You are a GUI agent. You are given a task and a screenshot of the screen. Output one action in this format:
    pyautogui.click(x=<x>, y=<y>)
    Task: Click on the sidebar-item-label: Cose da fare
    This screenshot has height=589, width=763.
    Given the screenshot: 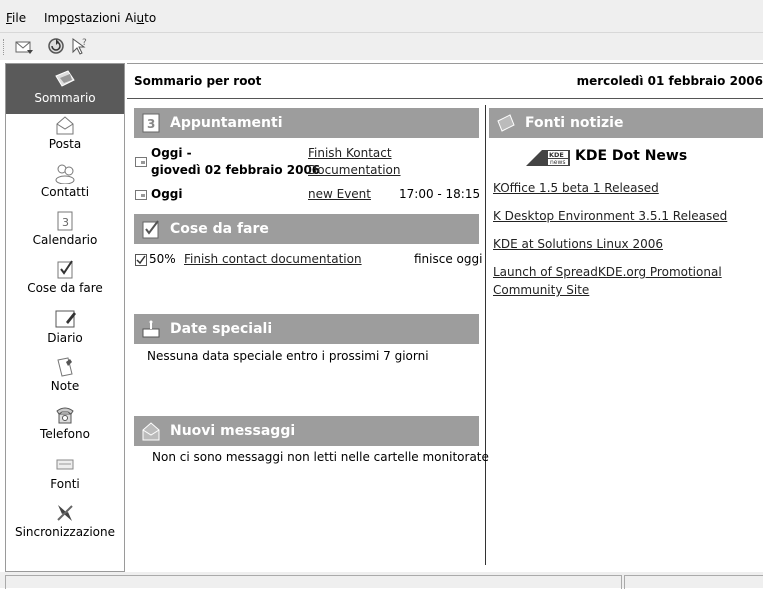 What is the action you would take?
    pyautogui.click(x=65, y=288)
    